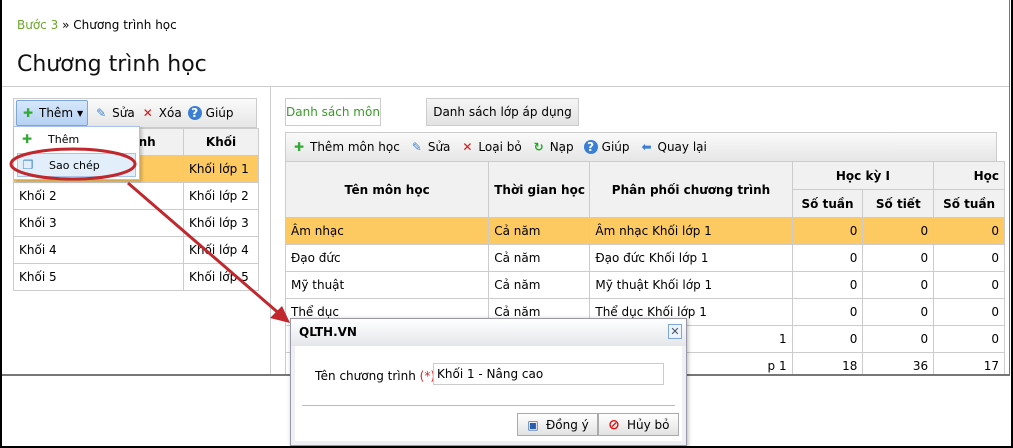  I want to click on program-name-label: Tên chương trình (*), so click(375, 376).